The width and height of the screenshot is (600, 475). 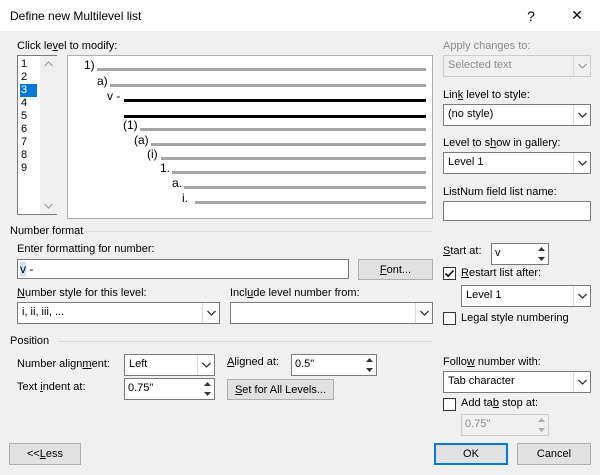 I want to click on aligned-at-spinner: 0.5", so click(x=334, y=365).